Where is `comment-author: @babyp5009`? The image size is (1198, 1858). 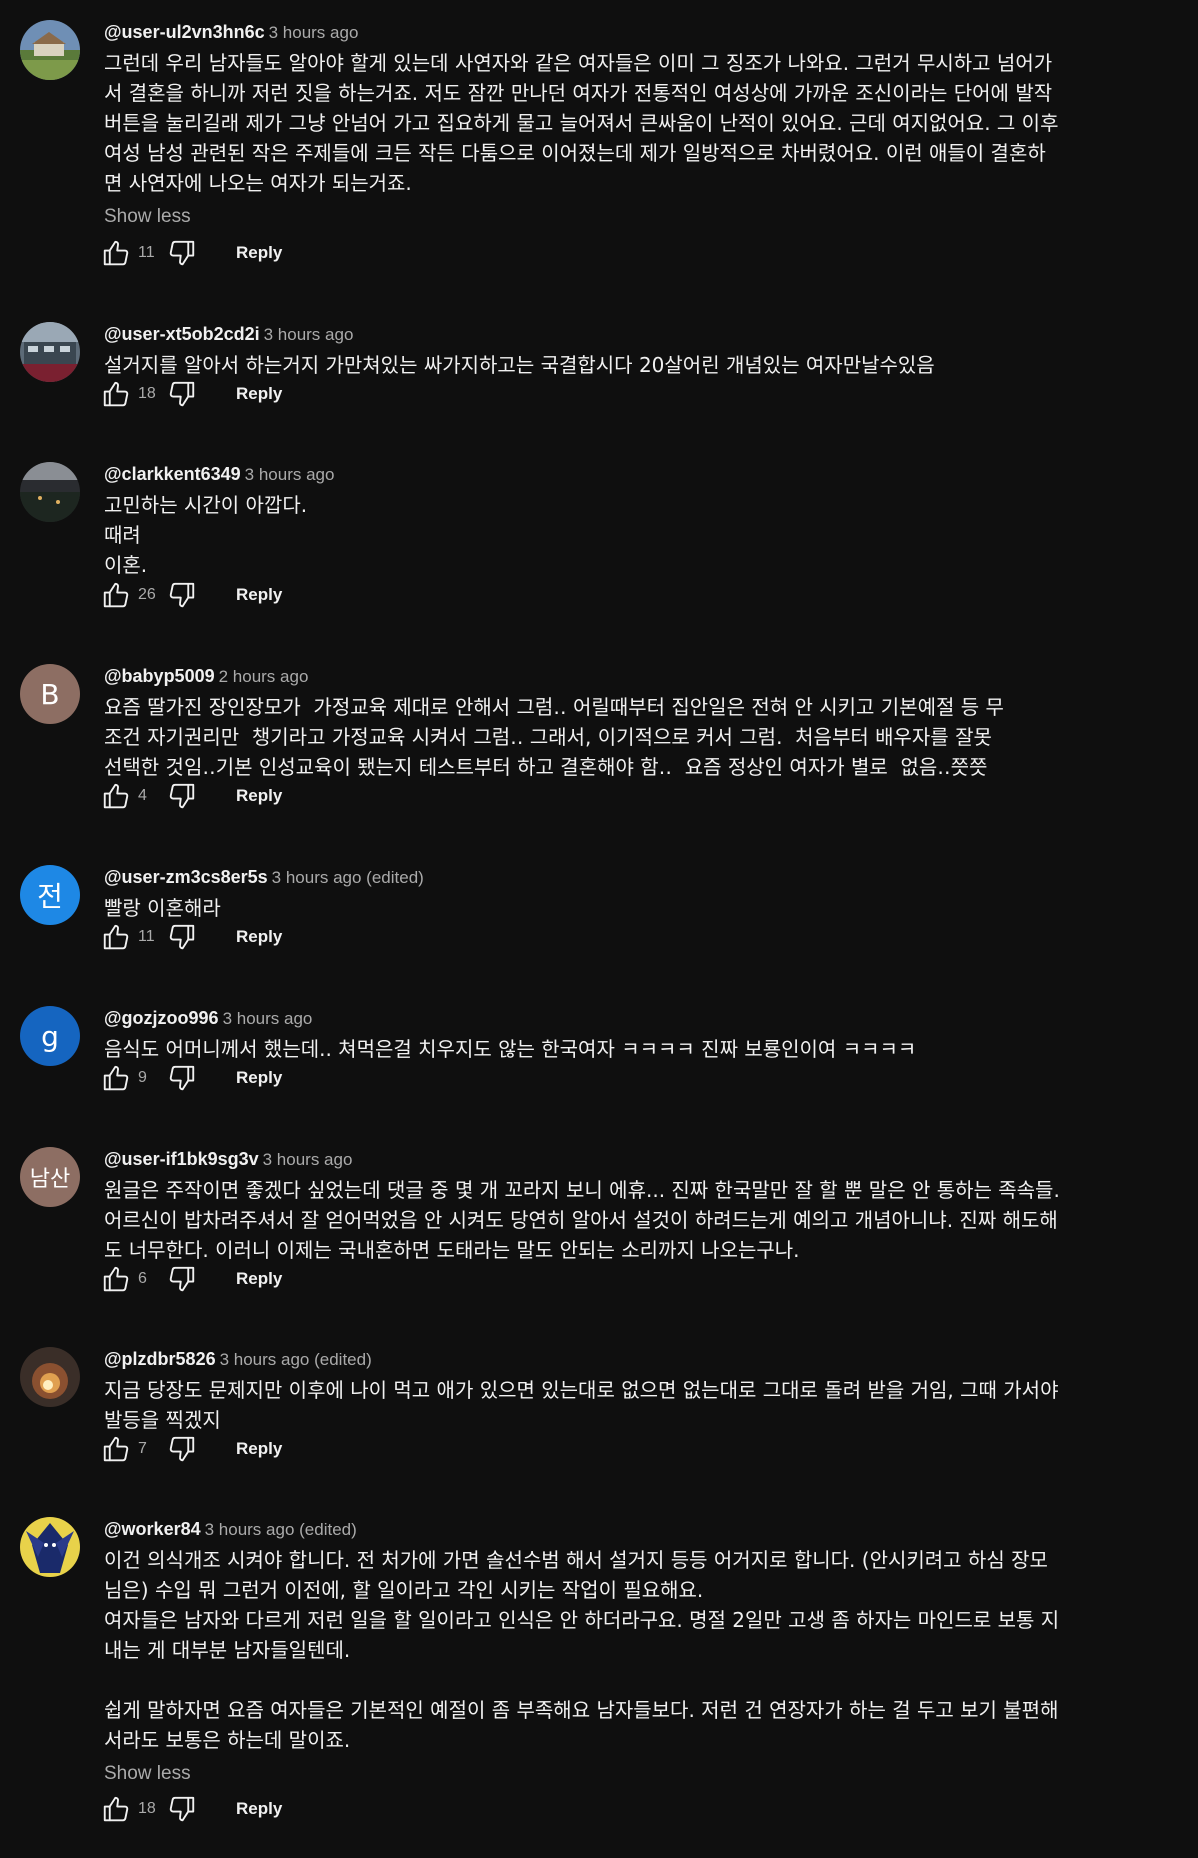 comment-author: @babyp5009 is located at coordinates (159, 676).